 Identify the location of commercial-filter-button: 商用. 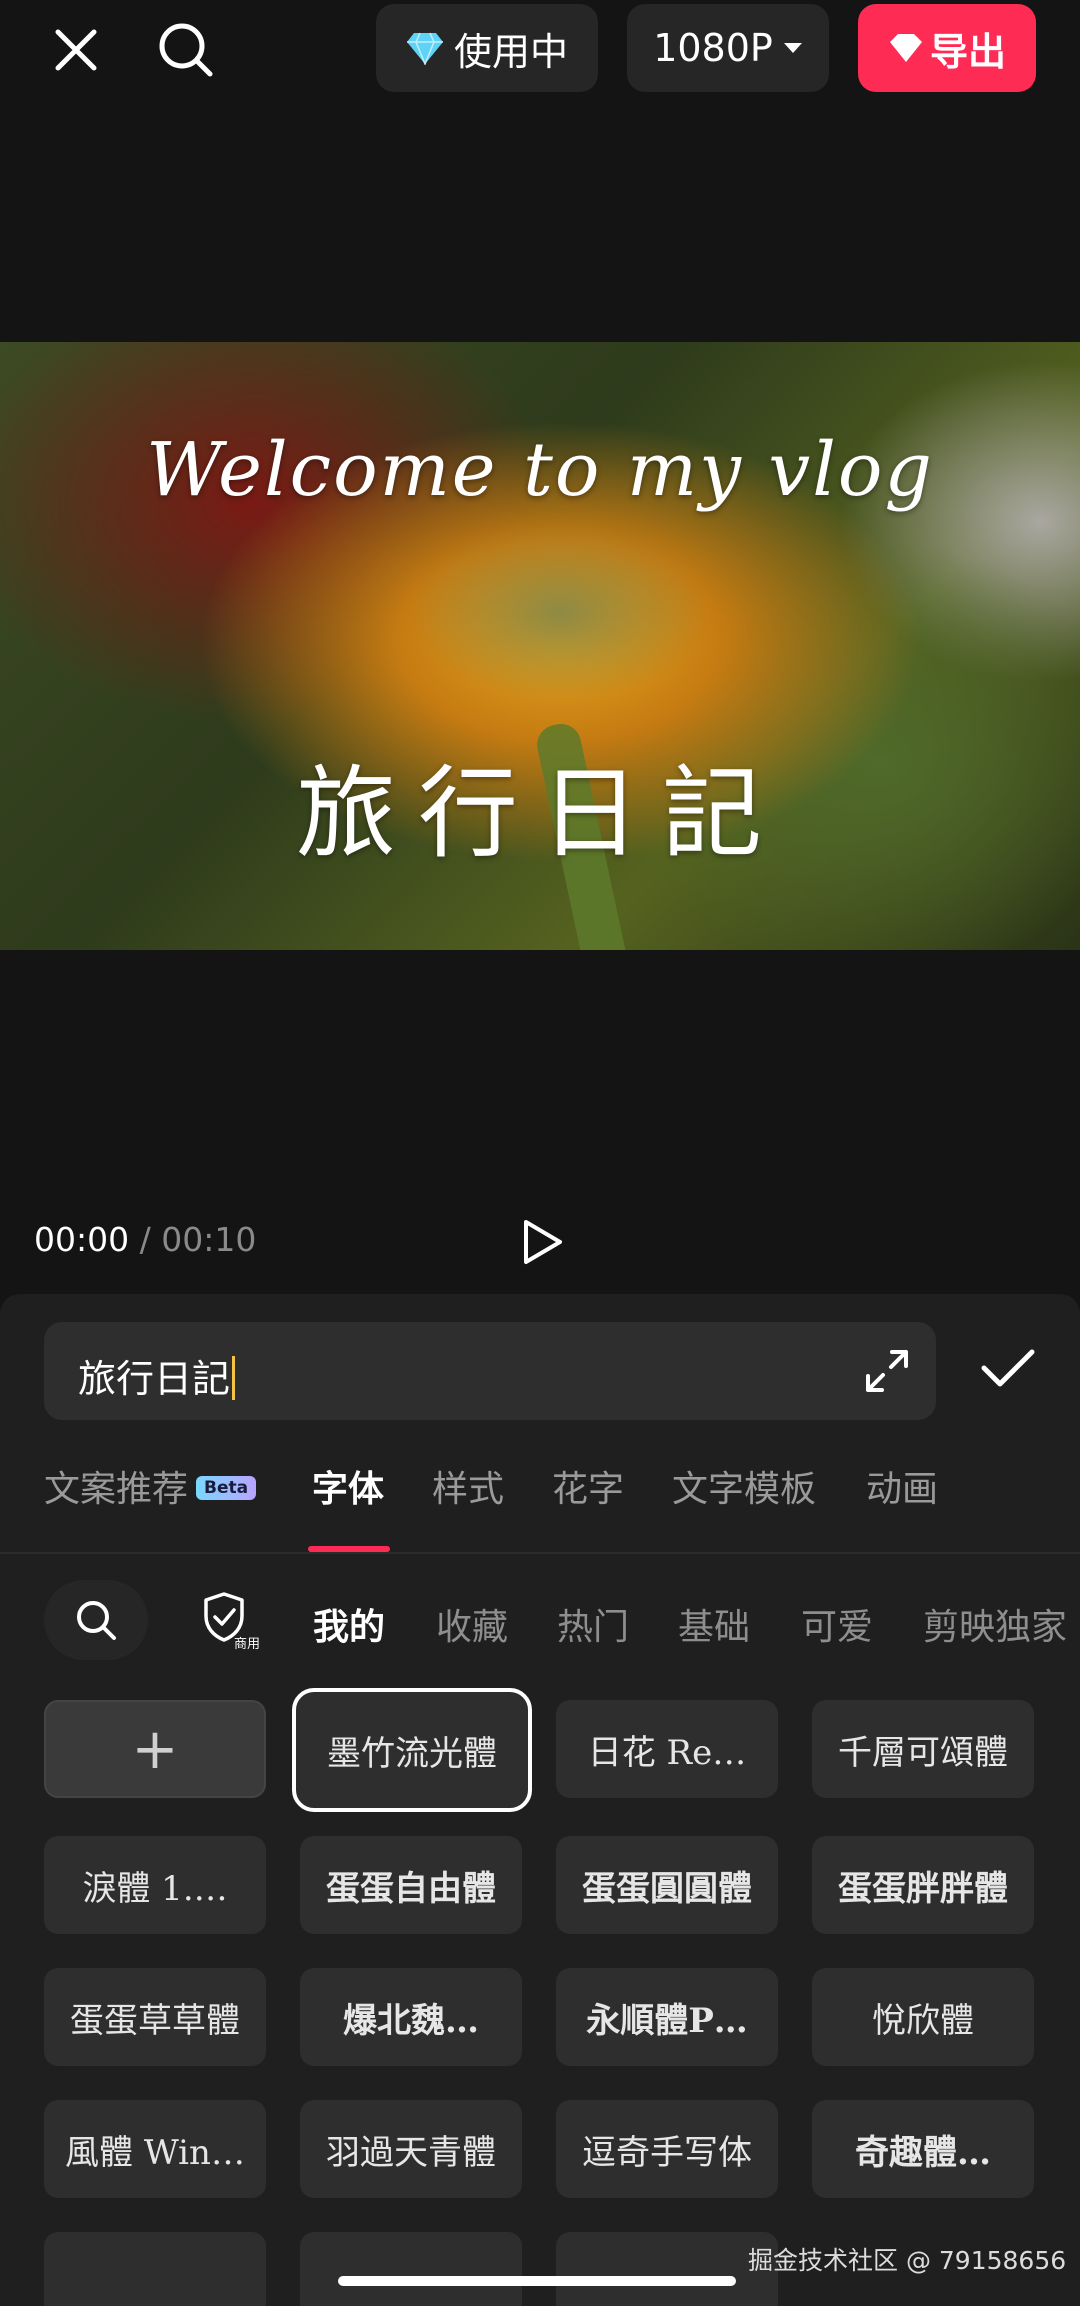
(230, 1622).